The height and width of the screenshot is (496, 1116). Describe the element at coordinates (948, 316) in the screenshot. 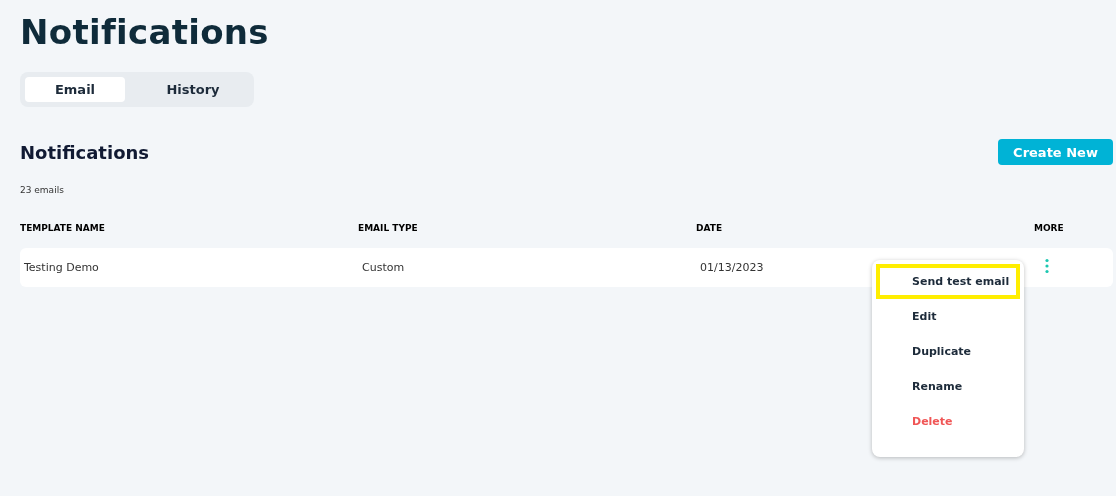

I see `menu-item: Edit` at that location.